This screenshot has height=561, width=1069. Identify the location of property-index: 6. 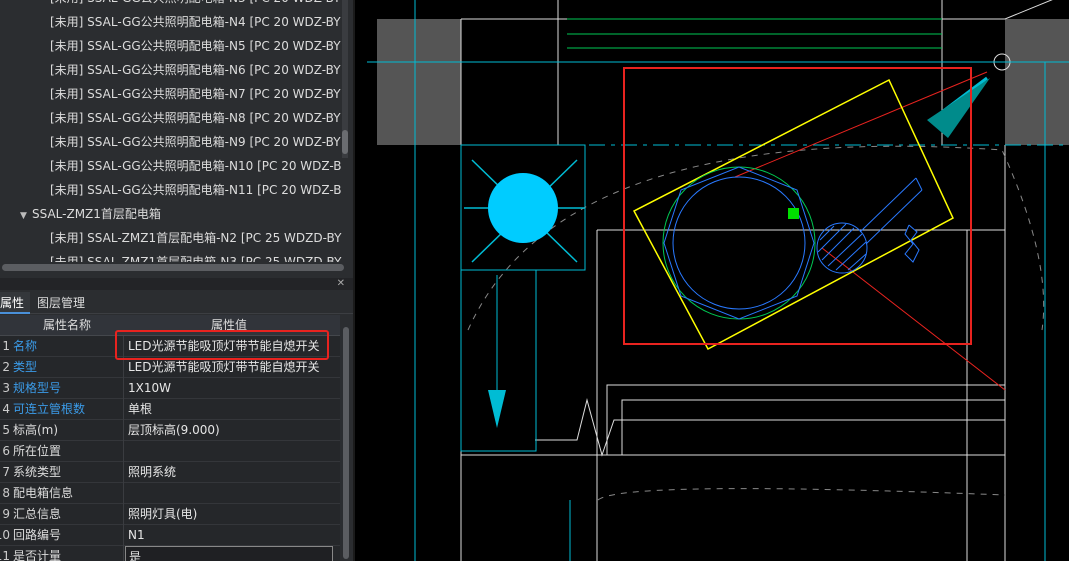
(6, 451).